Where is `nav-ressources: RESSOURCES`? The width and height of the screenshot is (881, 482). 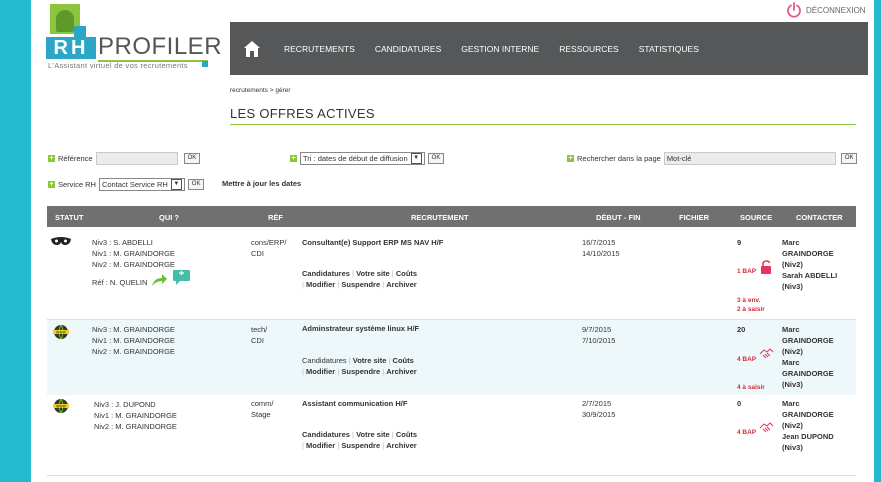 nav-ressources: RESSOURCES is located at coordinates (589, 49).